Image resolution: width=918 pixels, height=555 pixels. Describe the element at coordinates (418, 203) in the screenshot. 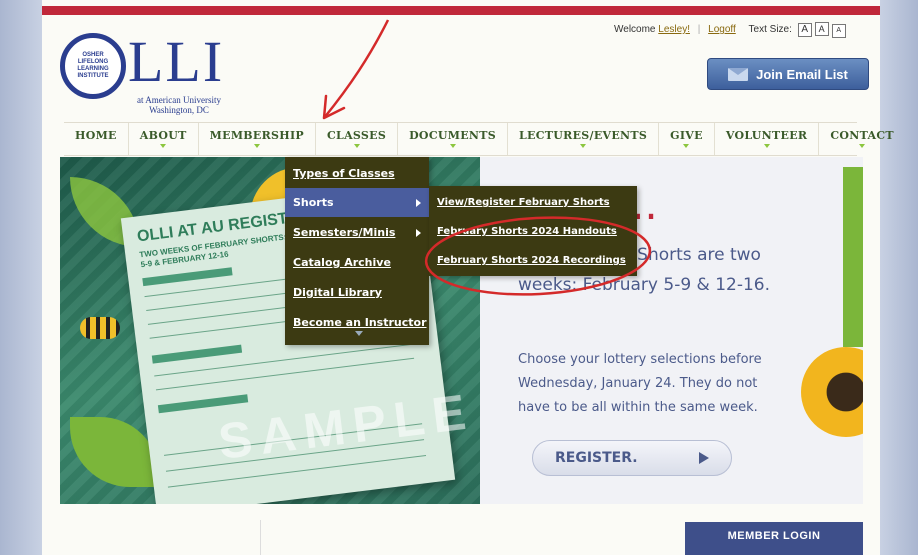

I see `chevron-right-icon` at that location.